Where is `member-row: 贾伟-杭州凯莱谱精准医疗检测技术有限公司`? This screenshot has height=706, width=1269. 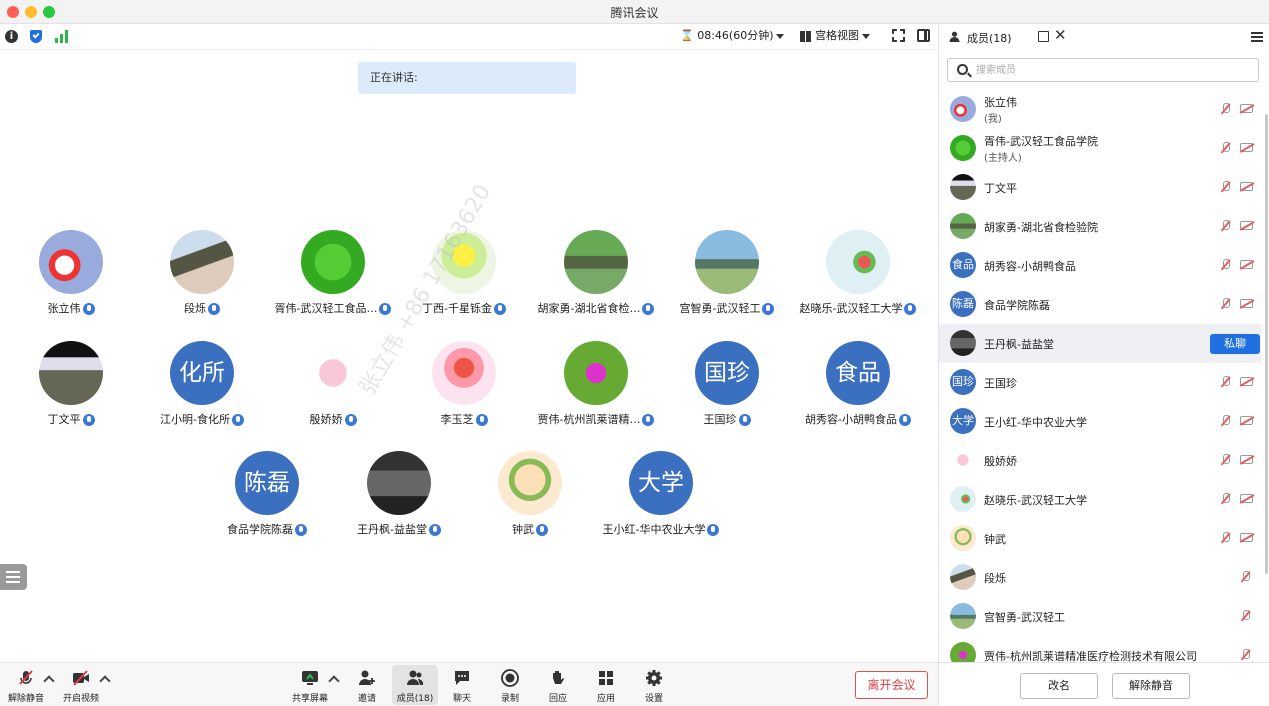
member-row: 贾伟-杭州凯莱谱精准医疗检测技术有限公司 is located at coordinates (1100, 649).